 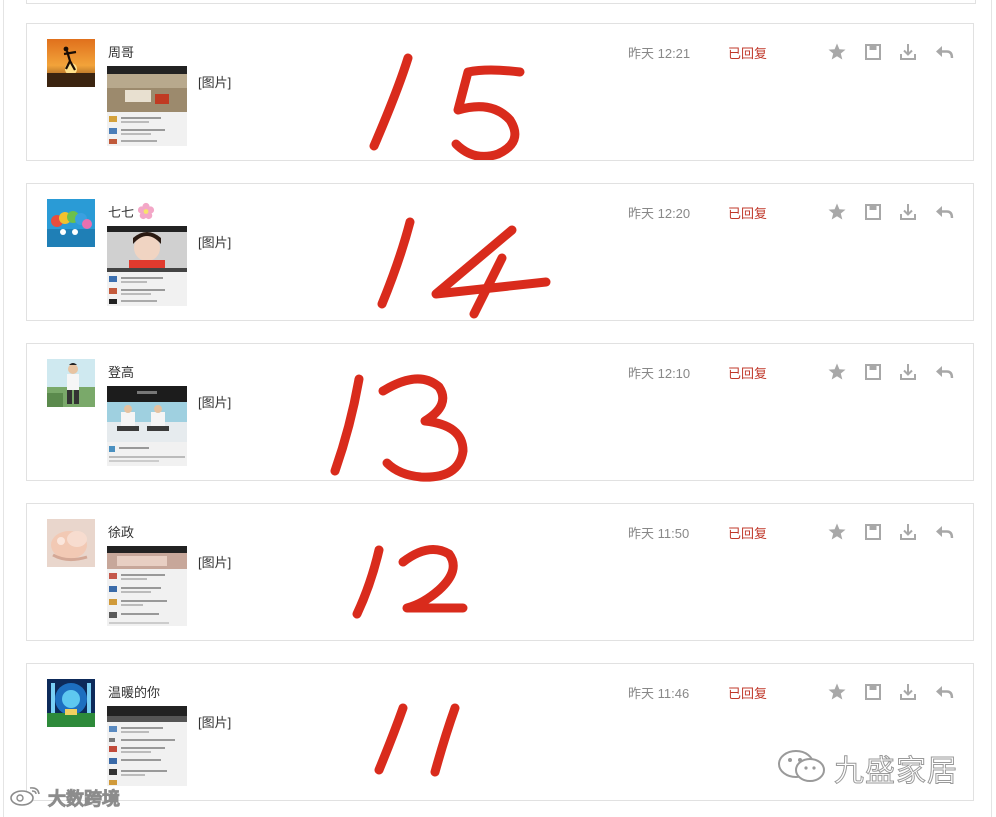 What do you see at coordinates (121, 371) in the screenshot?
I see `sender-name: 登高` at bounding box center [121, 371].